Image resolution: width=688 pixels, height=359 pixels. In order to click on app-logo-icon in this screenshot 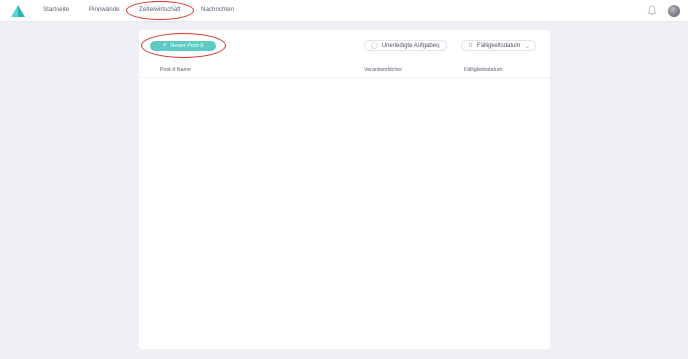, I will do `click(18, 11)`.